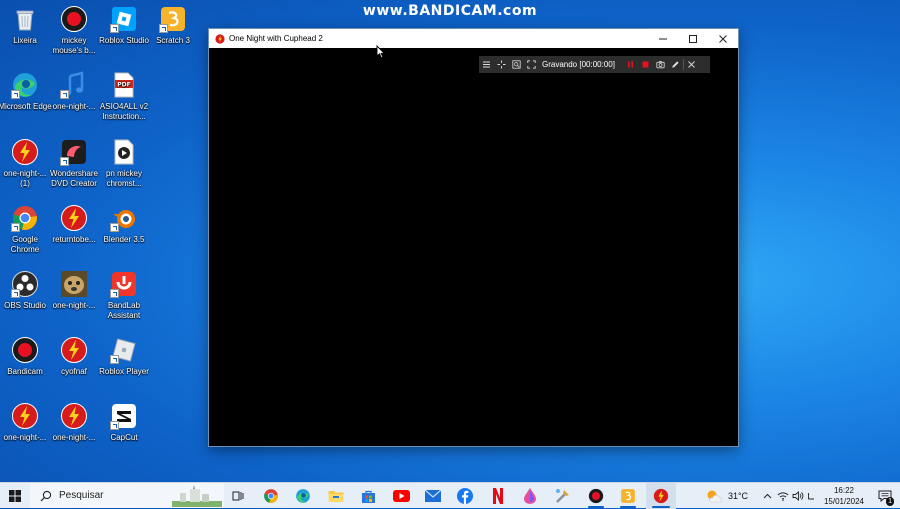 The image size is (900, 509). What do you see at coordinates (844, 496) in the screenshot?
I see `taskbar-clock: 16:22 15/01/2024` at bounding box center [844, 496].